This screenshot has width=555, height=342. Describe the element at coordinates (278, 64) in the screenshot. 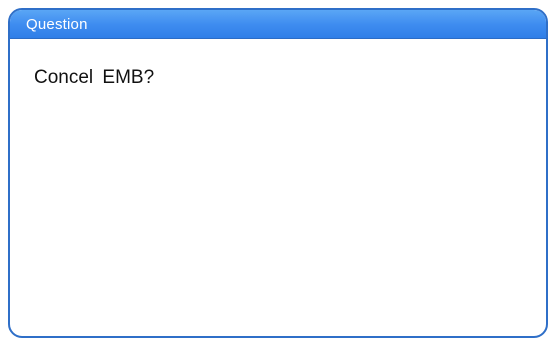

I see `dialog-body: Concel EMB?` at that location.